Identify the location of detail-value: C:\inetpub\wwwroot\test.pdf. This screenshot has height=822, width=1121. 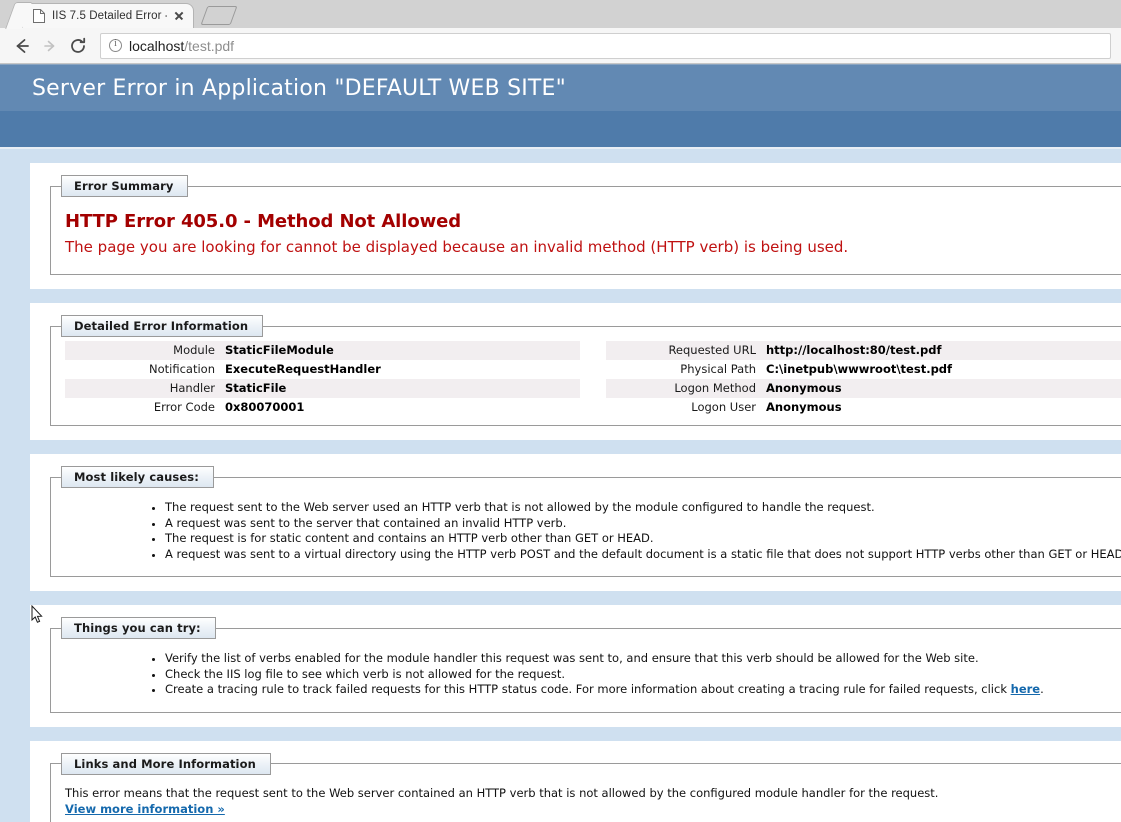
(859, 369).